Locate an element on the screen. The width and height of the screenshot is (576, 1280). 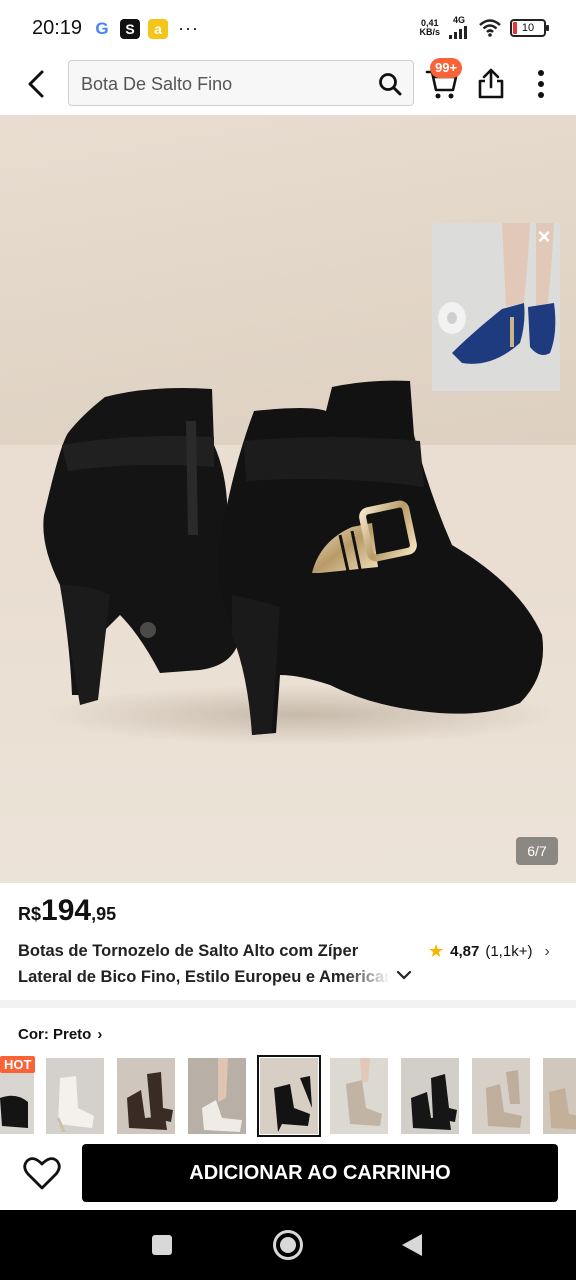
product-price: R$ 194 ,95 is located at coordinates (67, 911).